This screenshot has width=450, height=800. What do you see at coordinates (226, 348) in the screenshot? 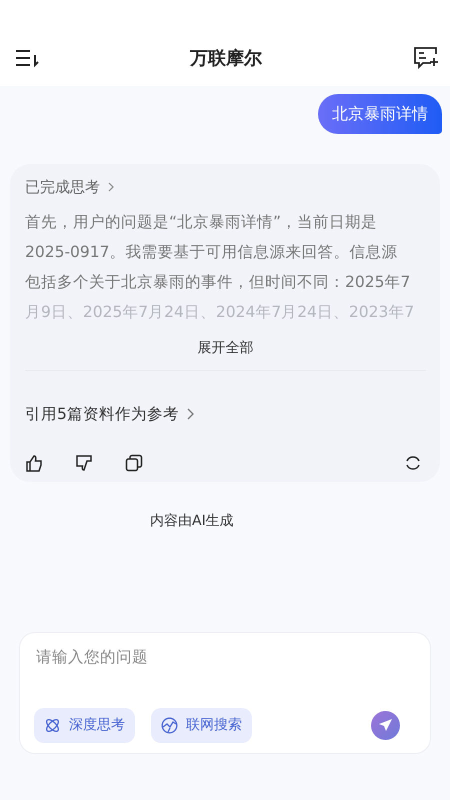
I see `expand-button: 展开全部` at bounding box center [226, 348].